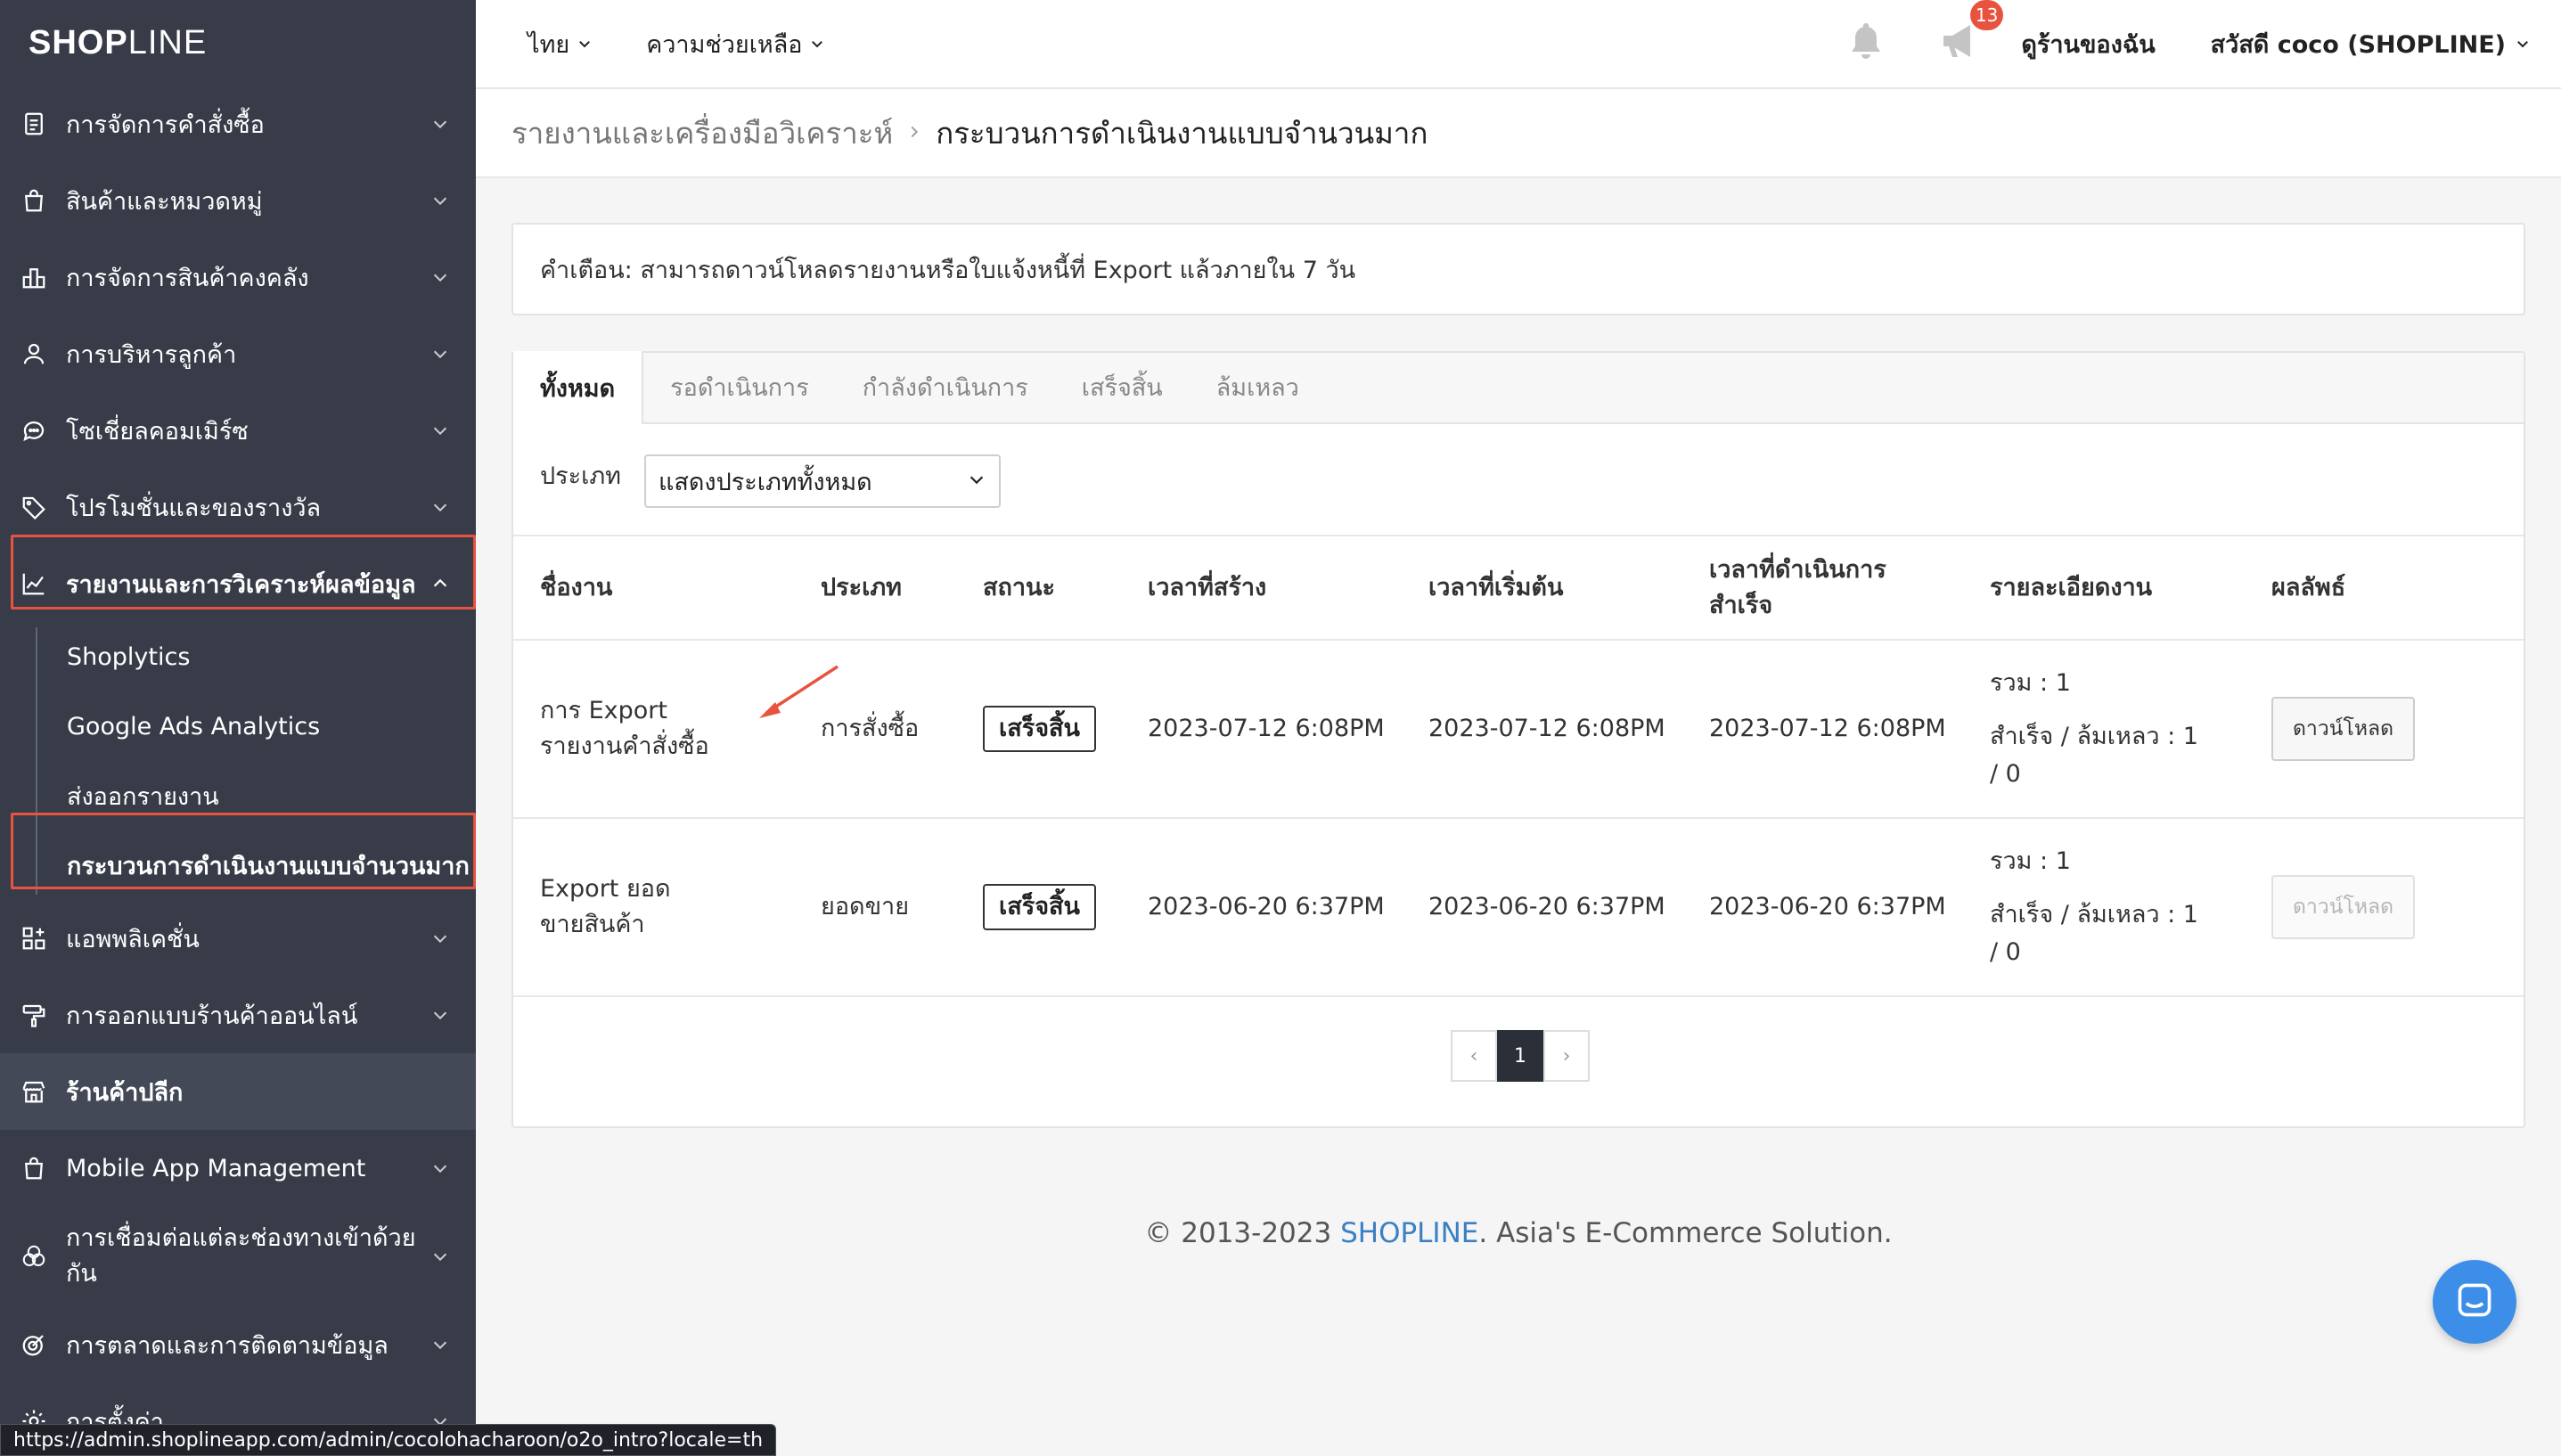 This screenshot has width=2561, height=1456. I want to click on shopping-bag-icon, so click(34, 200).